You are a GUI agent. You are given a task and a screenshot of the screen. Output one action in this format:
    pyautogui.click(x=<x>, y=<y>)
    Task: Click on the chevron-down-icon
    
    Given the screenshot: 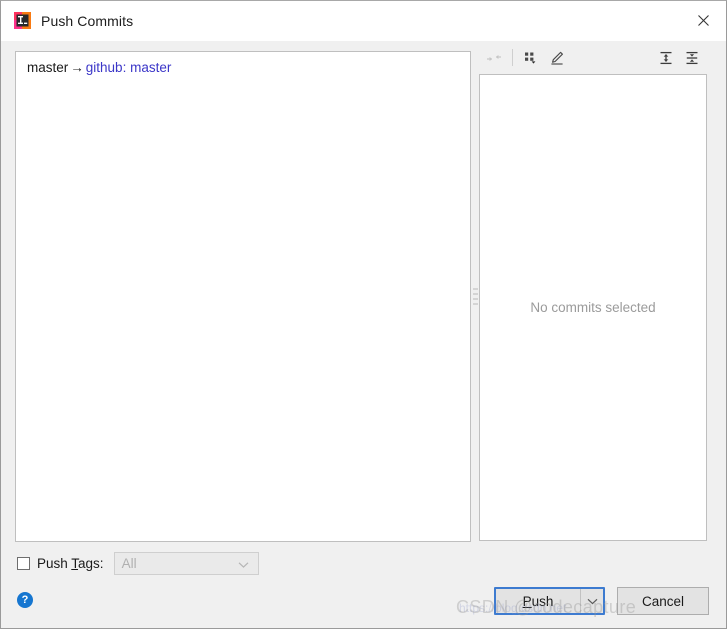 What is the action you would take?
    pyautogui.click(x=243, y=563)
    